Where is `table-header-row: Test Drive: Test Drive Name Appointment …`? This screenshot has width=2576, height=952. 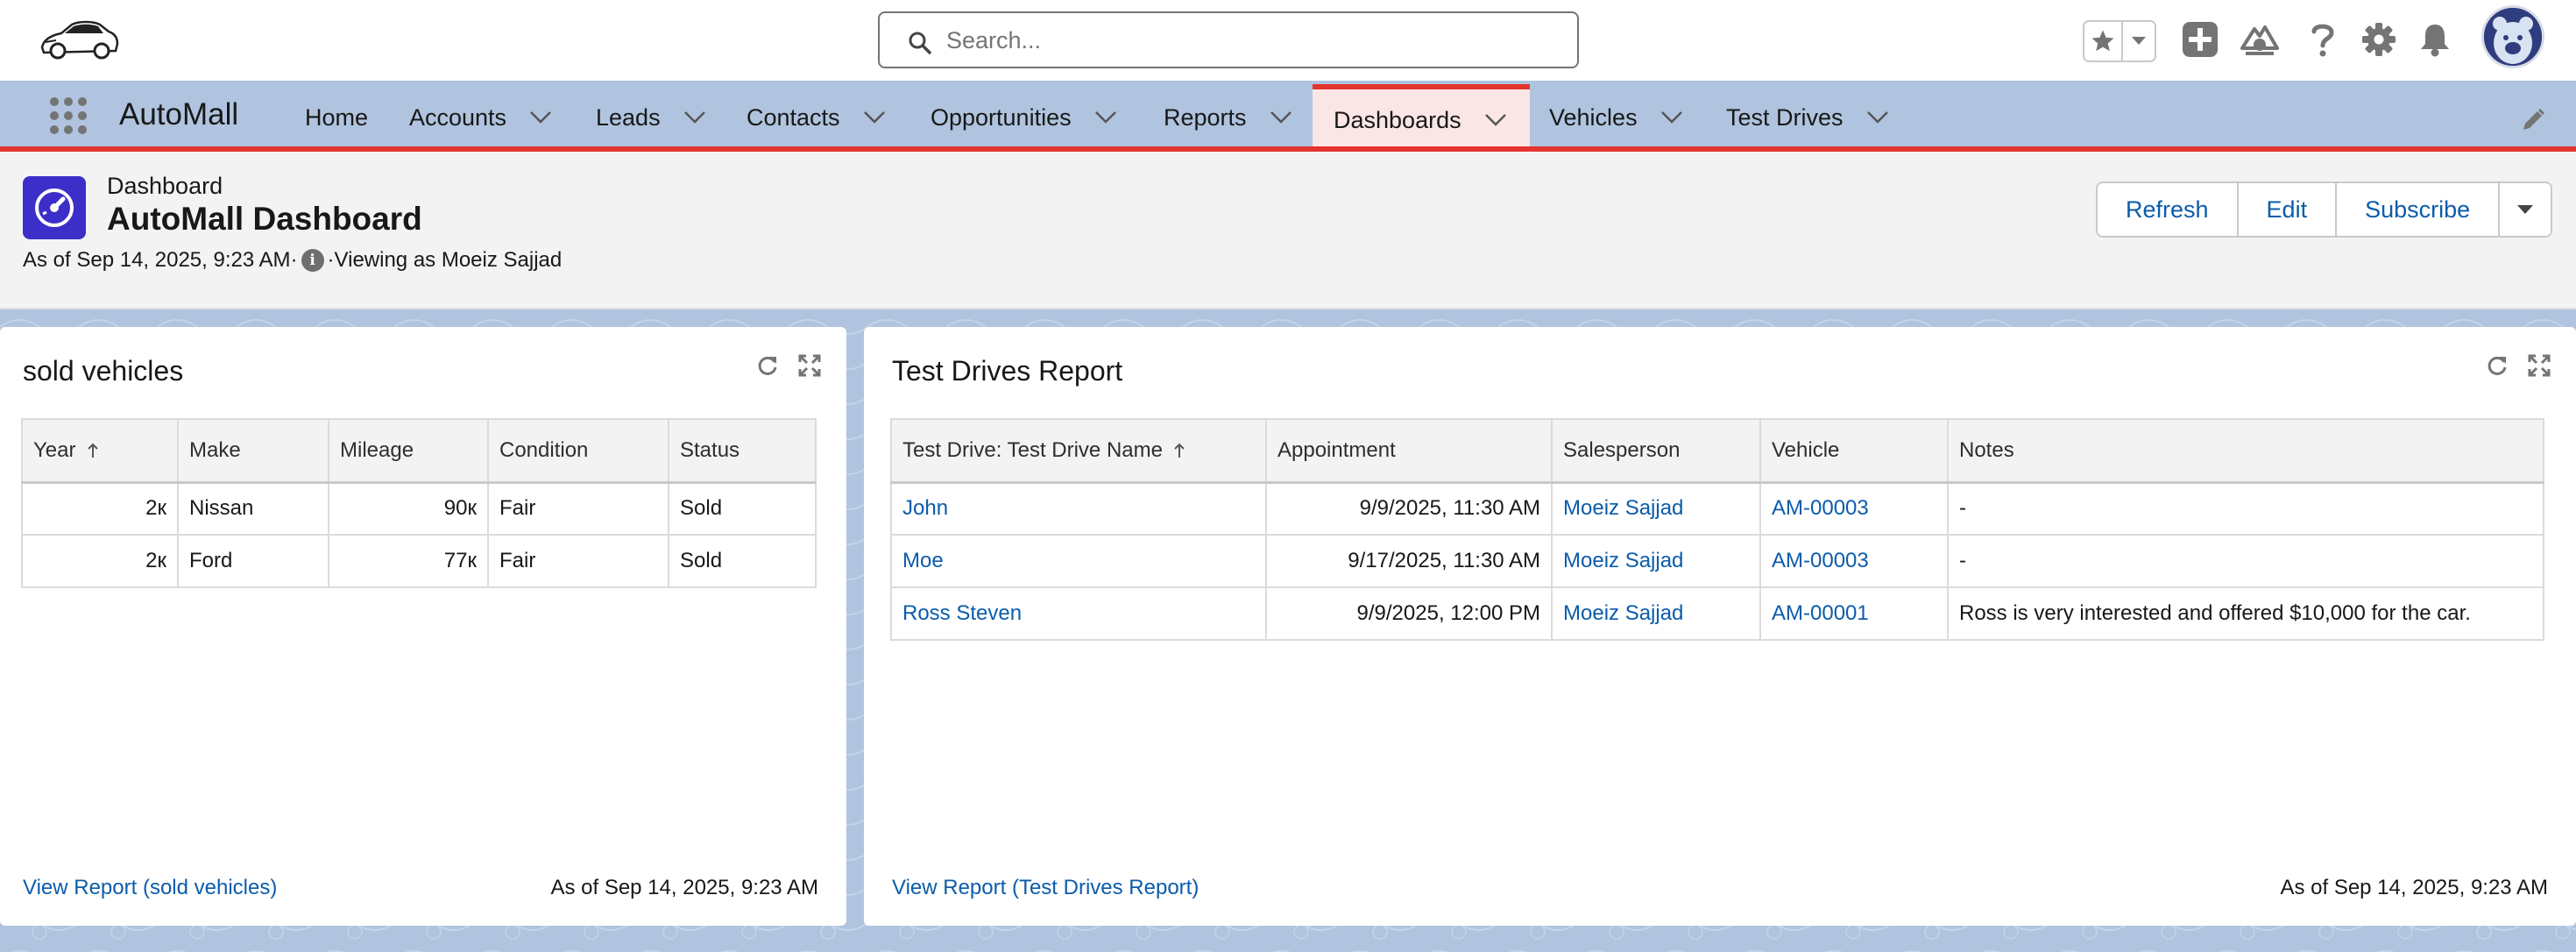 table-header-row: Test Drive: Test Drive Name Appointment … is located at coordinates (1717, 451).